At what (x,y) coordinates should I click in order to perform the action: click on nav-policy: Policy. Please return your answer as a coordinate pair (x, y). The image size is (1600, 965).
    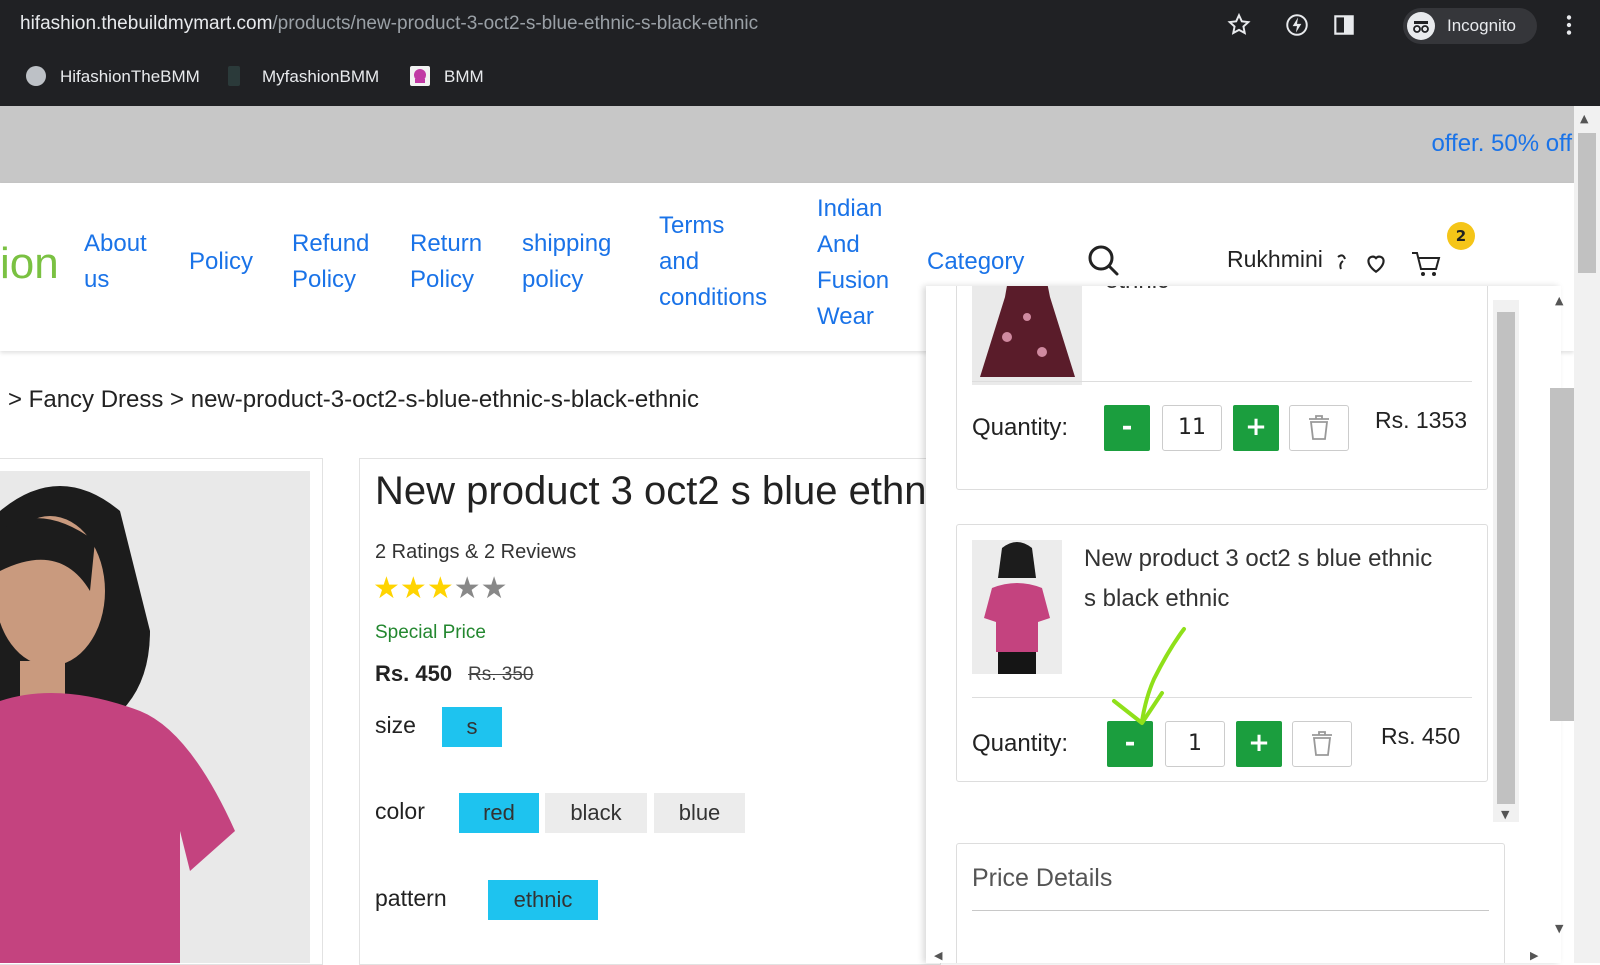
    Looking at the image, I should click on (221, 262).